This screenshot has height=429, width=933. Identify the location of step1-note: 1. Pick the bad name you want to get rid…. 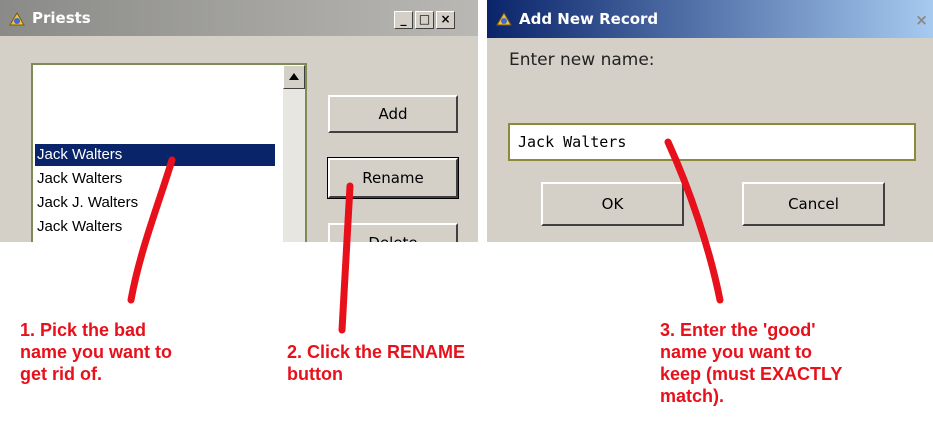
(96, 352).